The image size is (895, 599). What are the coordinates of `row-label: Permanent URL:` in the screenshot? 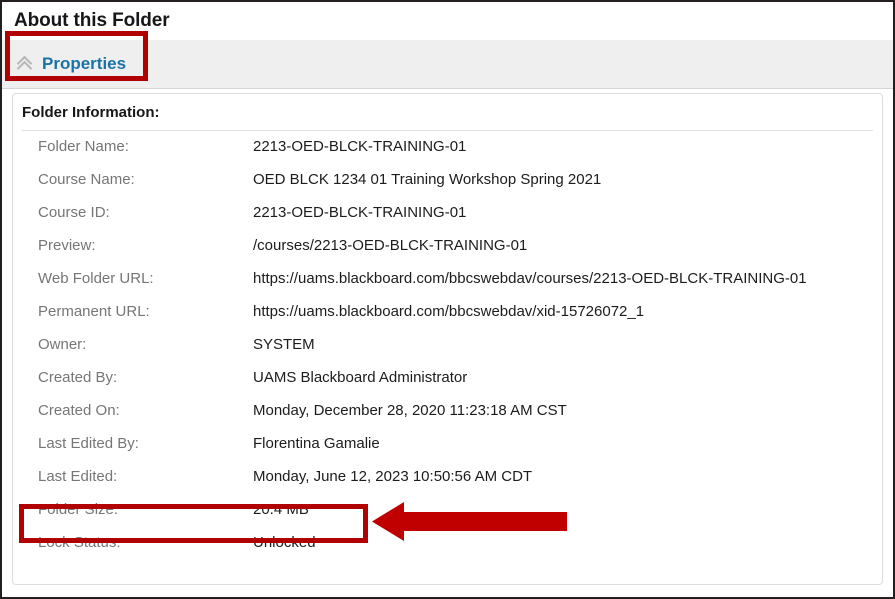 It's located at (94, 311).